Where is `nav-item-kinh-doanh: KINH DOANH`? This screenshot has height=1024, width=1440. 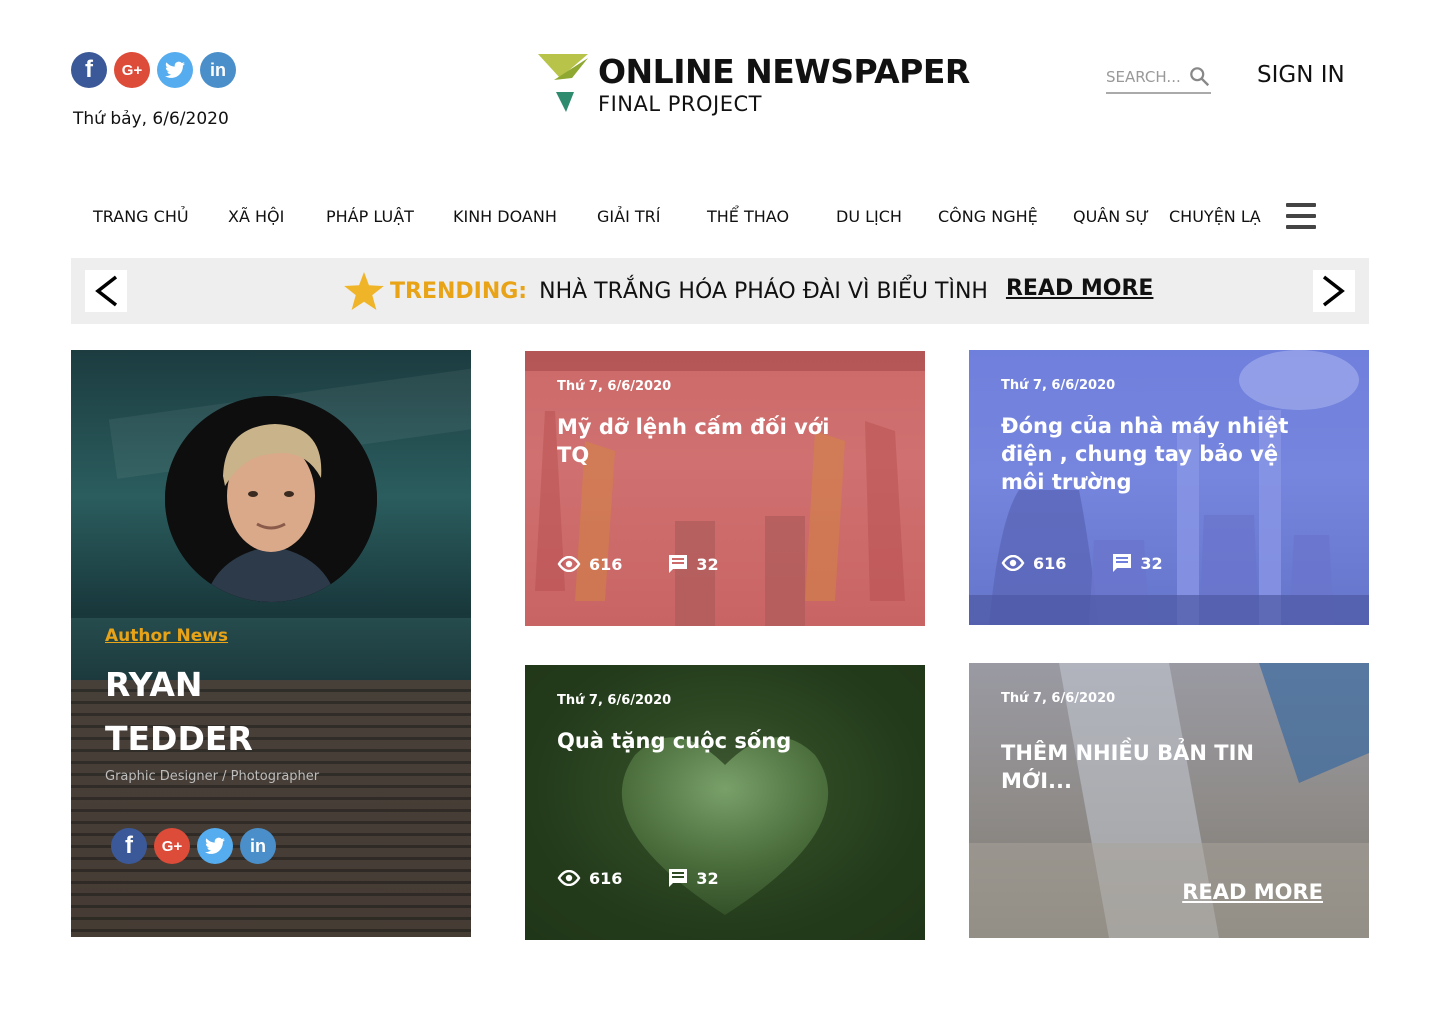
nav-item-kinh-doanh: KINH DOANH is located at coordinates (505, 216).